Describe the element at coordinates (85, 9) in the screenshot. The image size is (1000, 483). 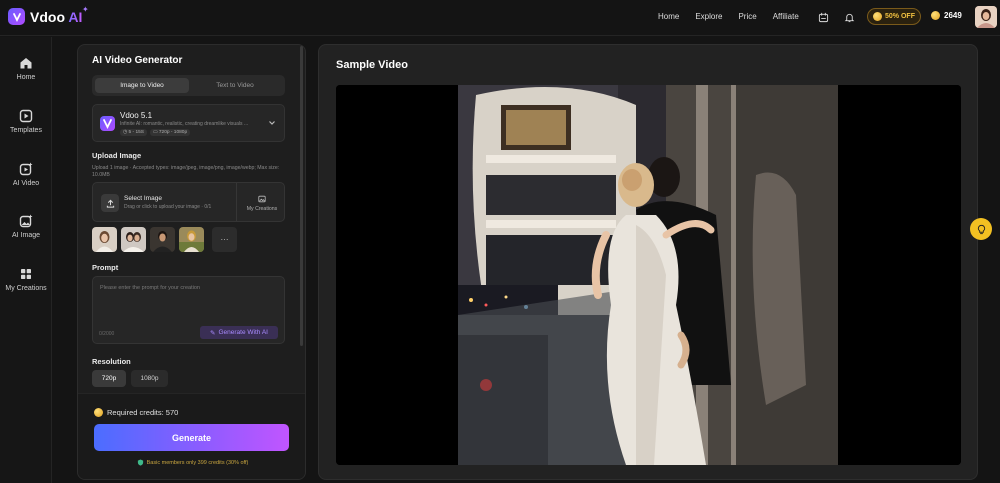
I see `sparkle-icon: ✦` at that location.